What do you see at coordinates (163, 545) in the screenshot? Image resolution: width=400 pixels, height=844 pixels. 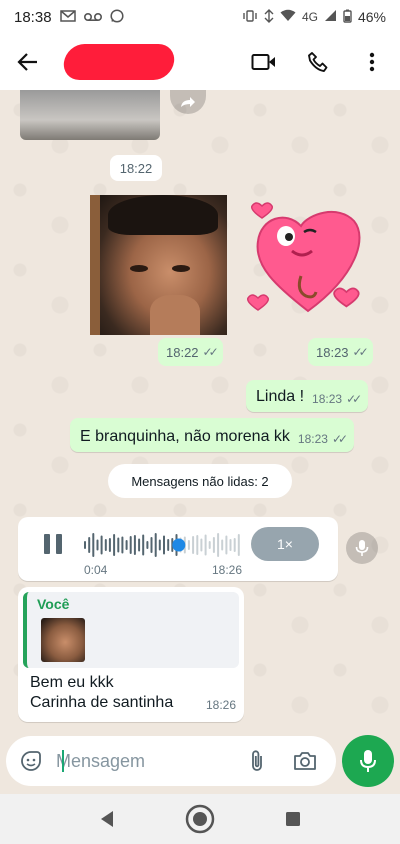 I see `audio-waveform` at bounding box center [163, 545].